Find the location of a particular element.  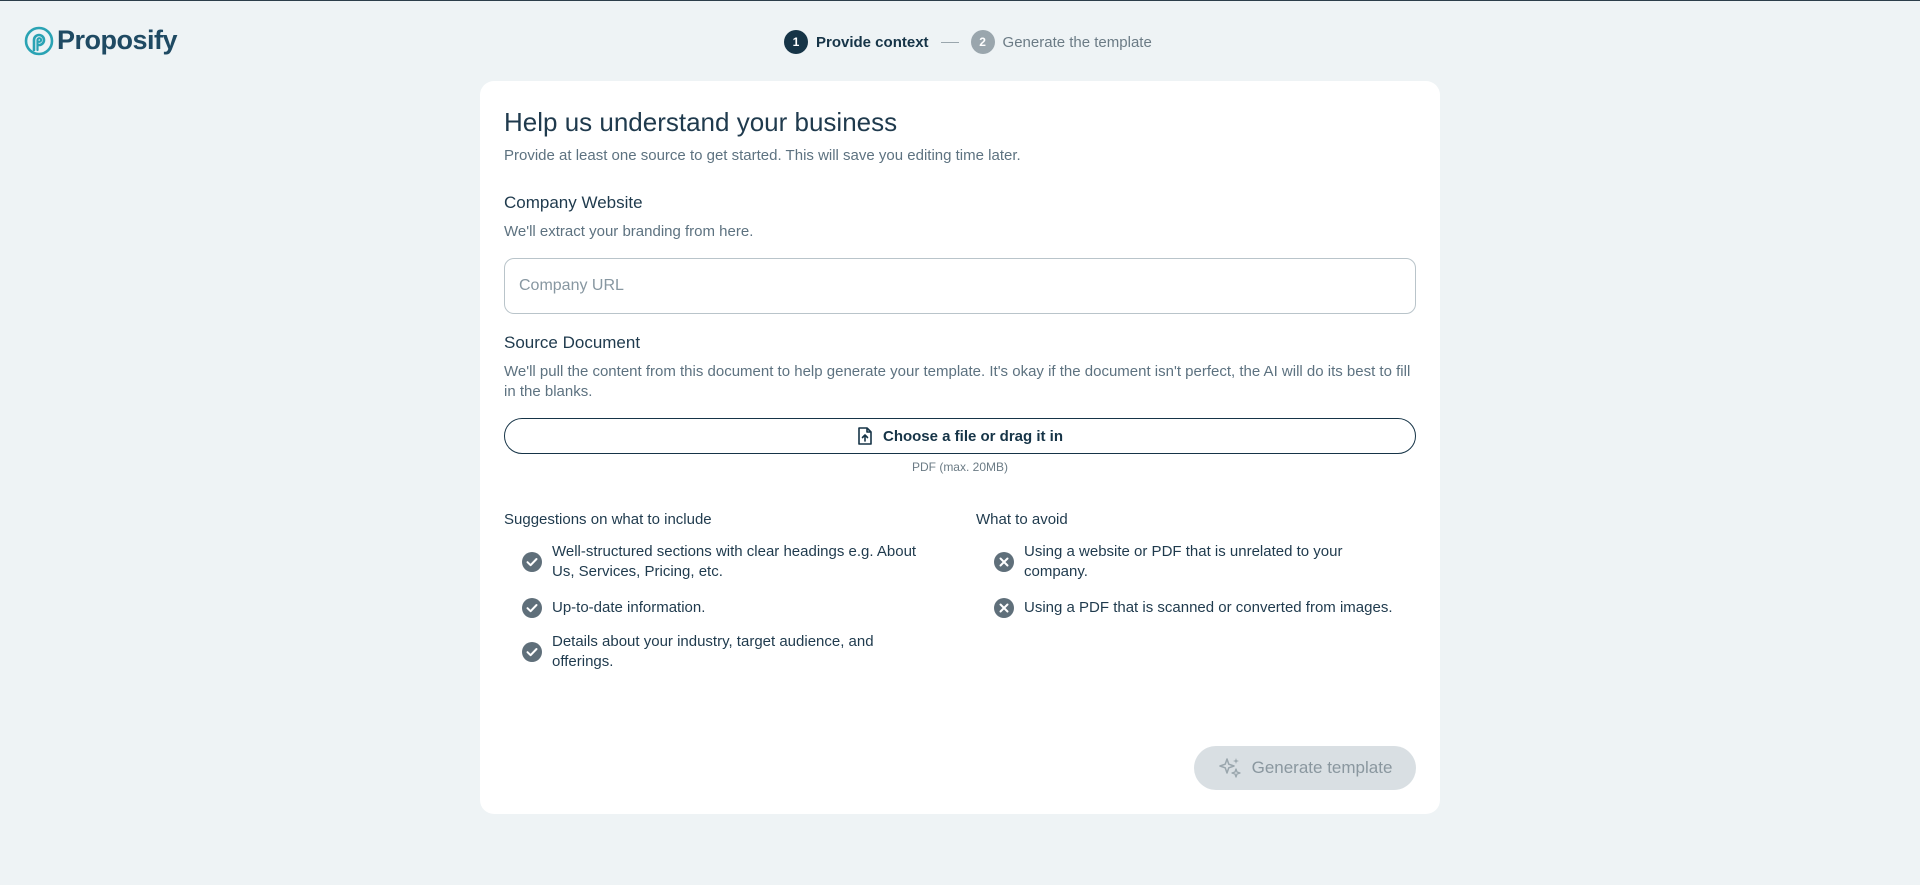

step-label: Generate the template is located at coordinates (1077, 42).